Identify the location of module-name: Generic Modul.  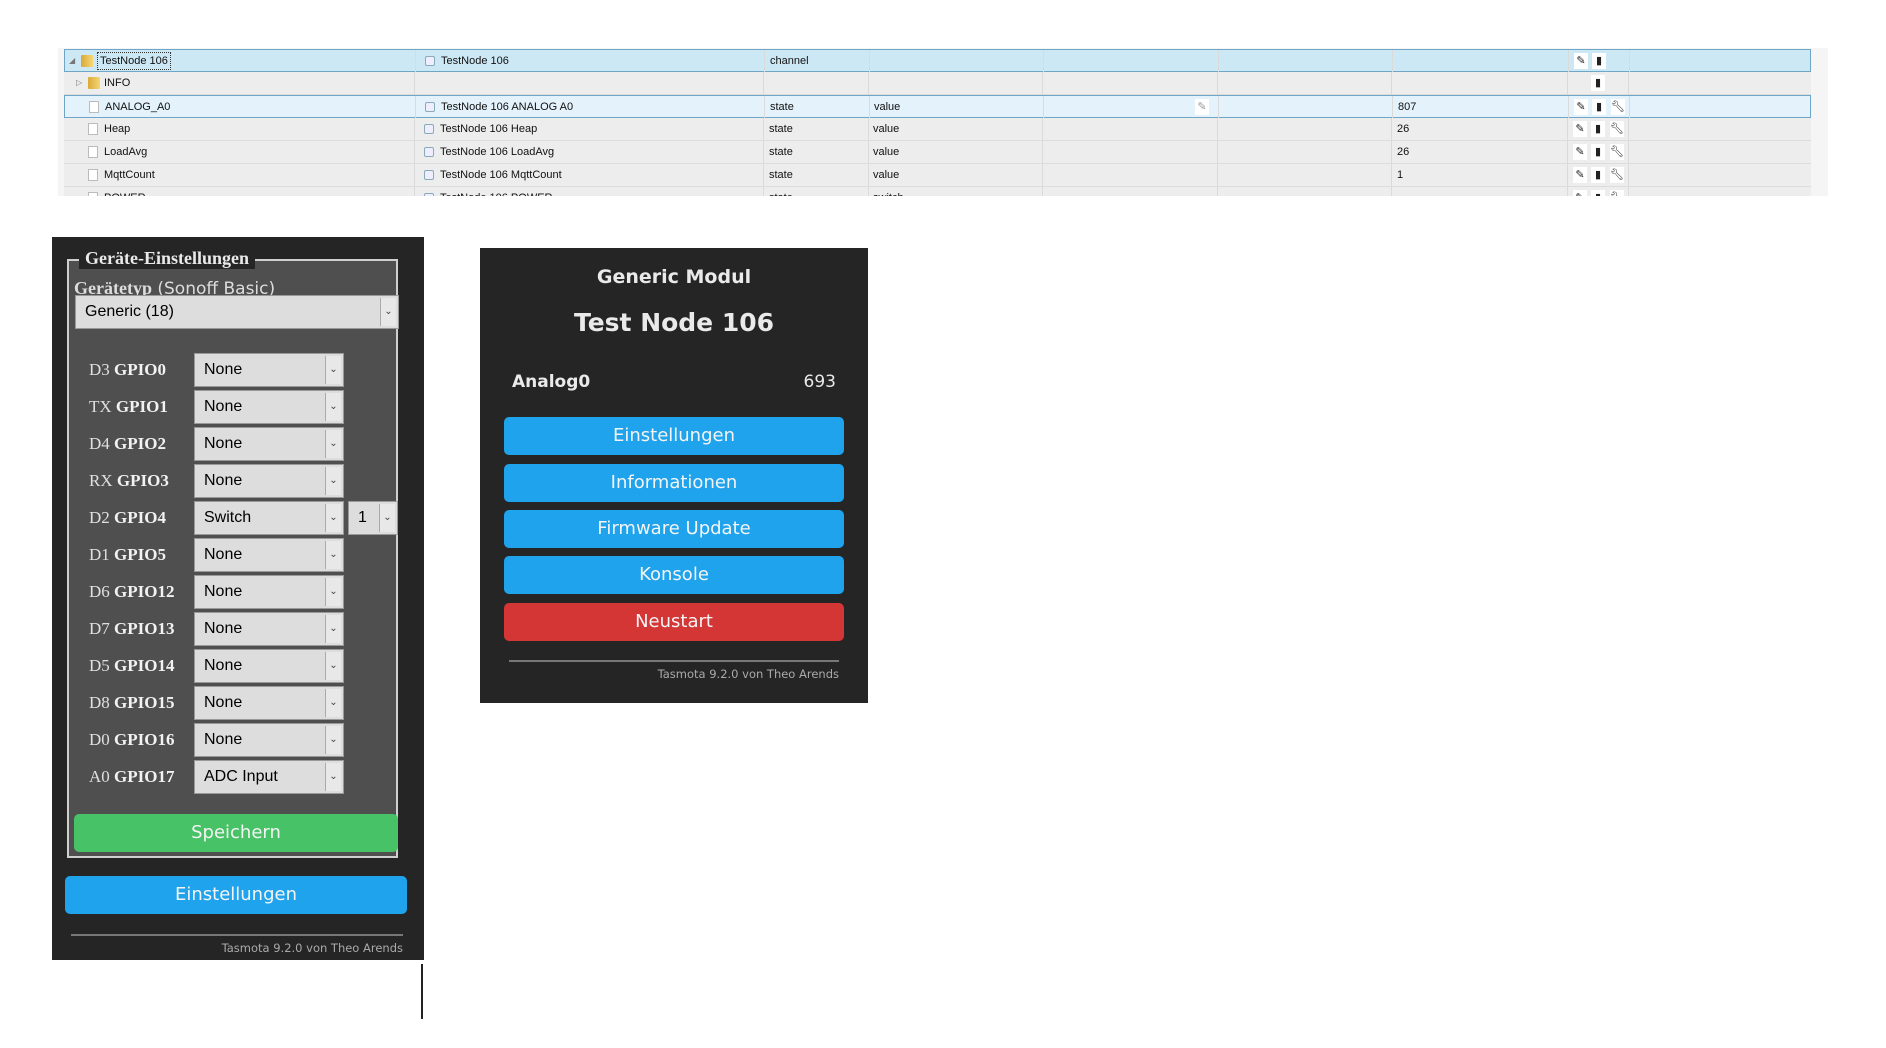
(674, 277).